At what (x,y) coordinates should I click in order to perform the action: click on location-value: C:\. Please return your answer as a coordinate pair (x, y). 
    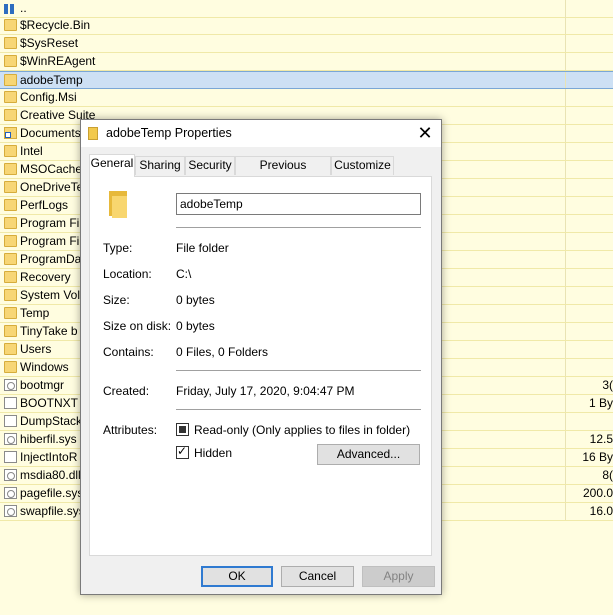
    Looking at the image, I should click on (184, 274).